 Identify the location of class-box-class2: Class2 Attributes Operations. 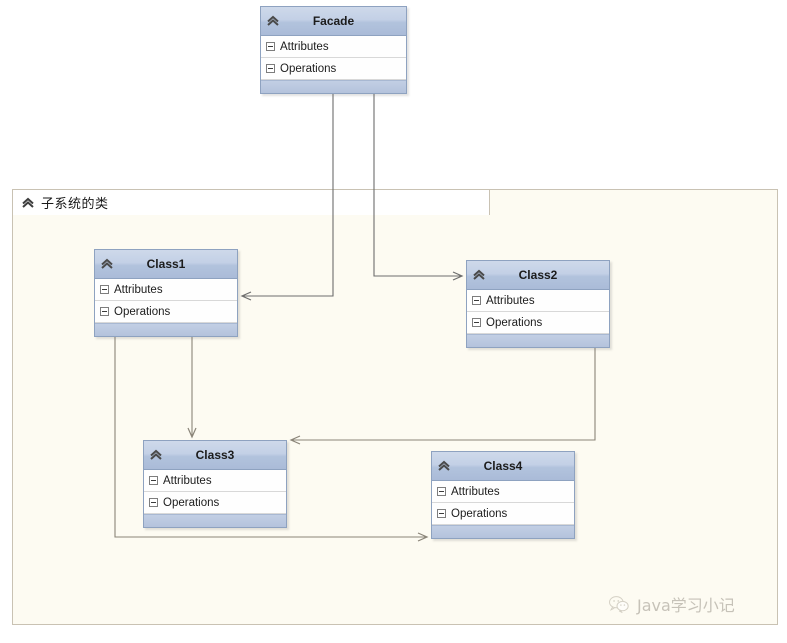
(538, 304).